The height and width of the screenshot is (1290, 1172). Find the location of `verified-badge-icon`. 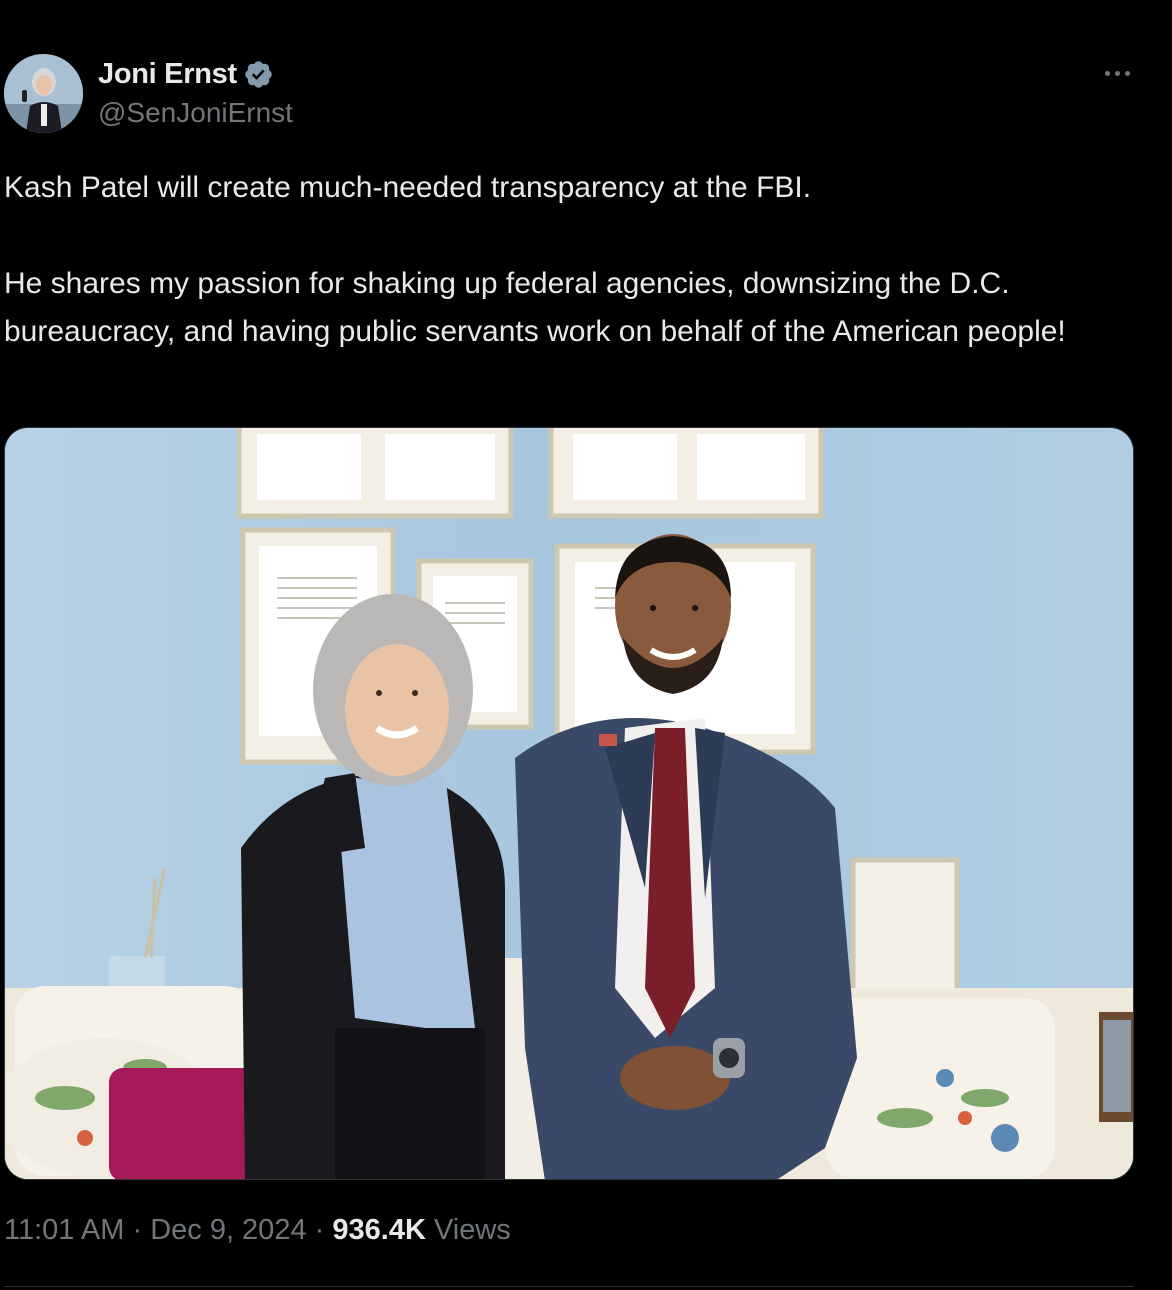

verified-badge-icon is located at coordinates (258, 74).